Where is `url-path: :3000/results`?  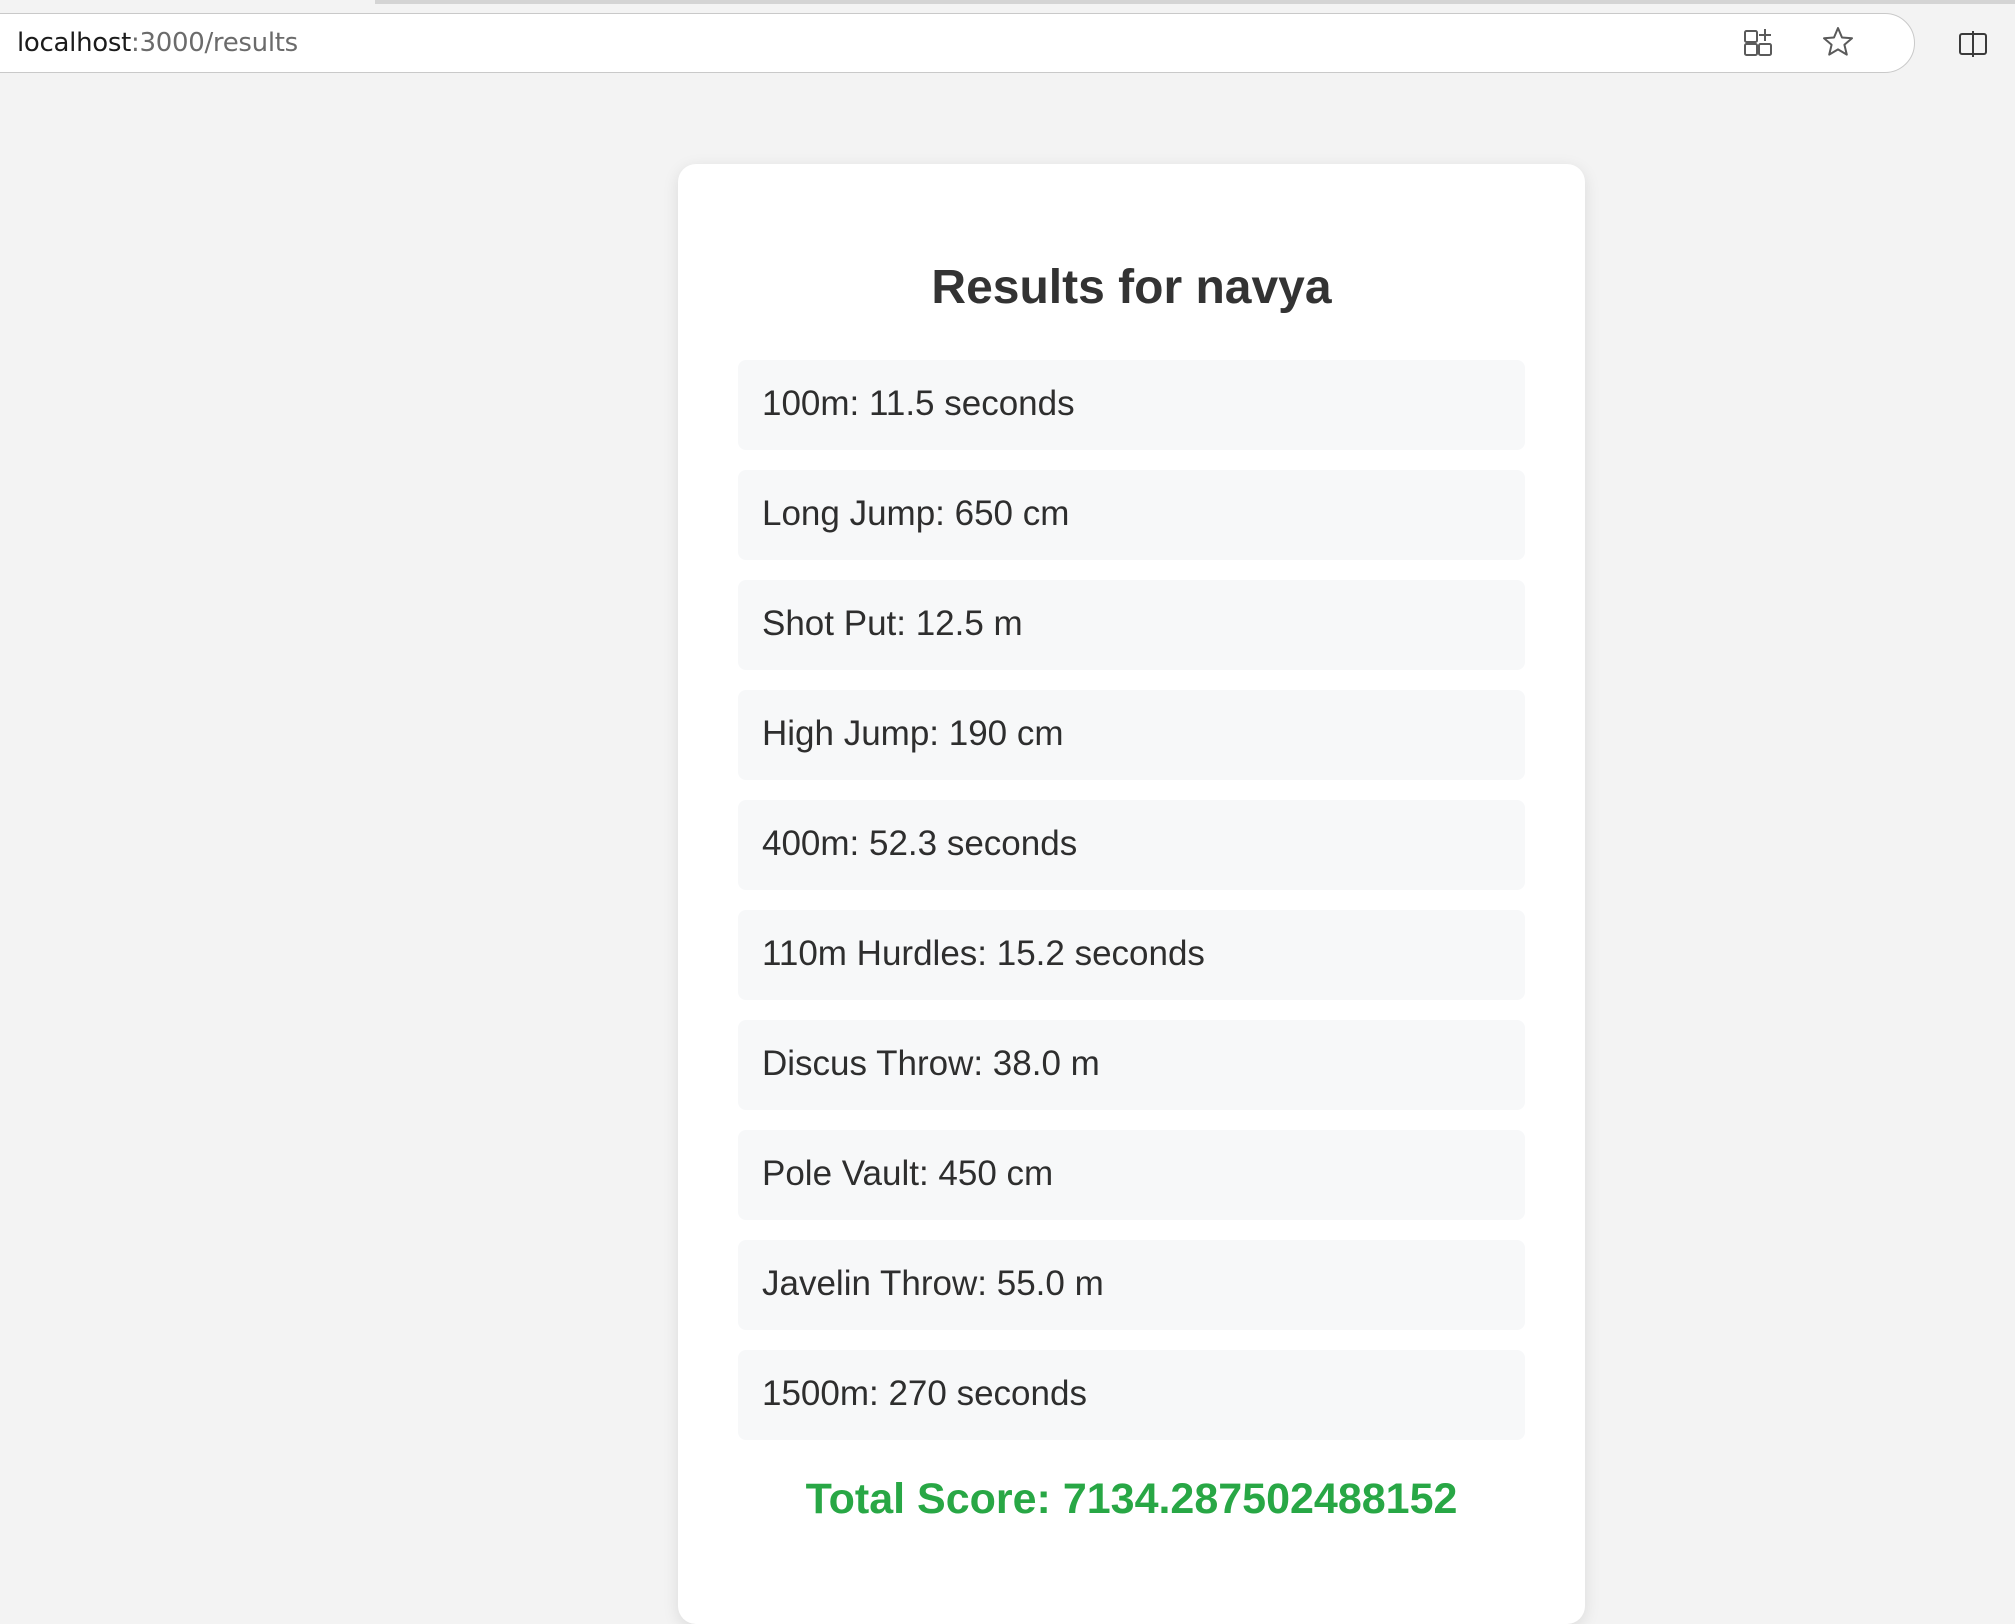 url-path: :3000/results is located at coordinates (214, 43).